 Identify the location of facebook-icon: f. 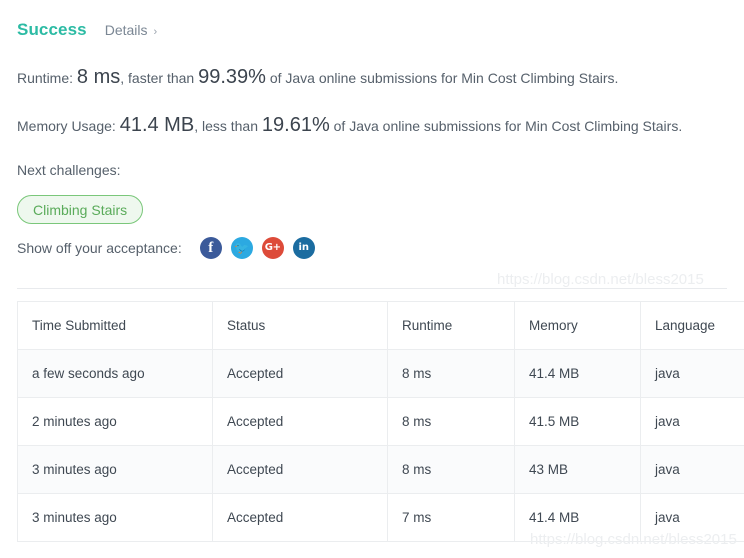
(210, 248).